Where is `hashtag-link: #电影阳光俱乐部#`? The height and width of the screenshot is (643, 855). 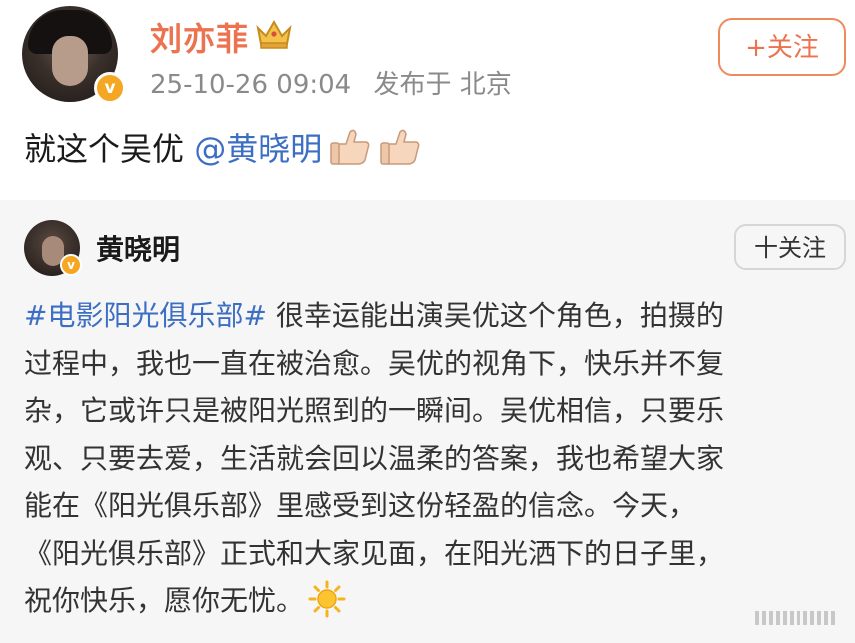
hashtag-link: #电影阳光俱乐部# is located at coordinates (145, 315).